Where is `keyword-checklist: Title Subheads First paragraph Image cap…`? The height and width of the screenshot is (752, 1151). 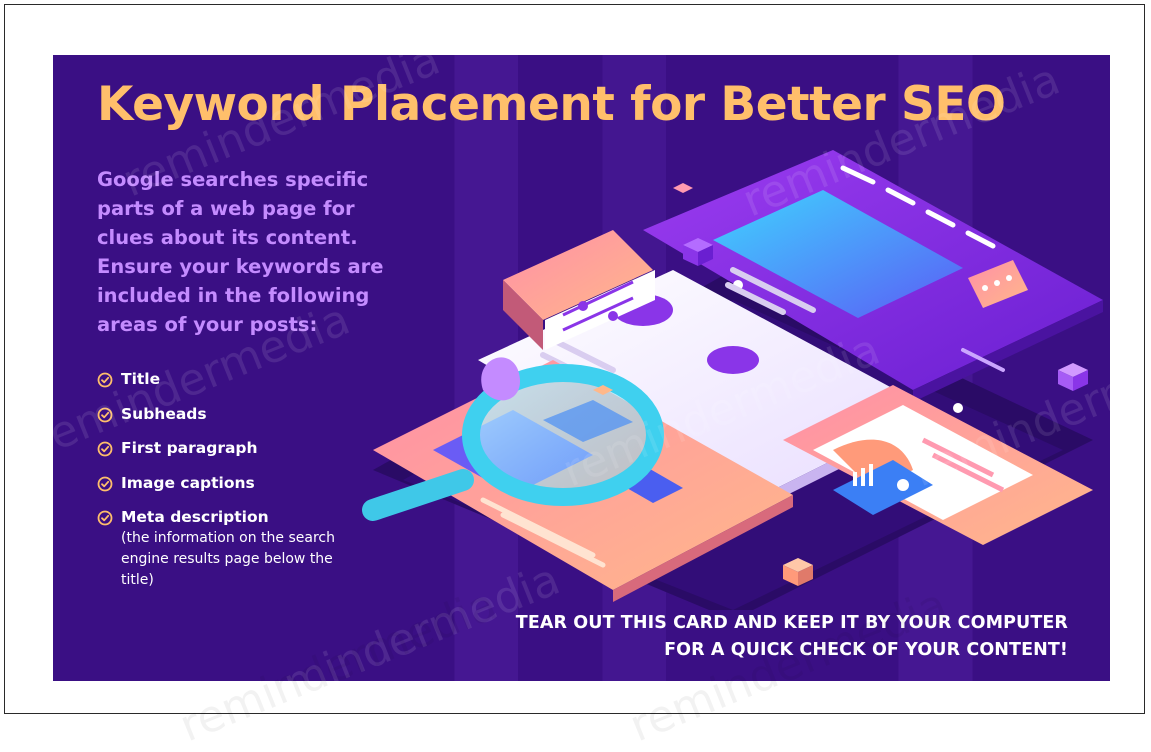 keyword-checklist: Title Subheads First paragraph Image cap… is located at coordinates (227, 480).